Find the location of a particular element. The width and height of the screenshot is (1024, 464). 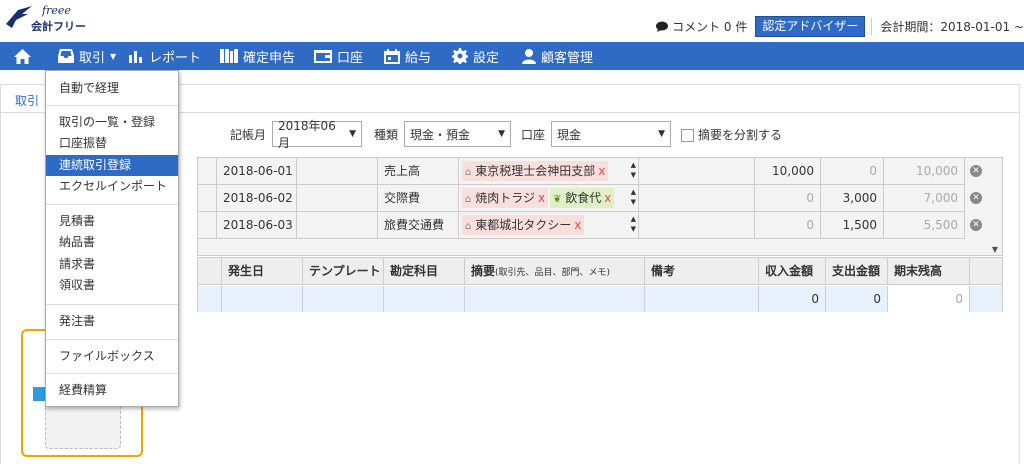

nav-label: 給与 is located at coordinates (418, 58).